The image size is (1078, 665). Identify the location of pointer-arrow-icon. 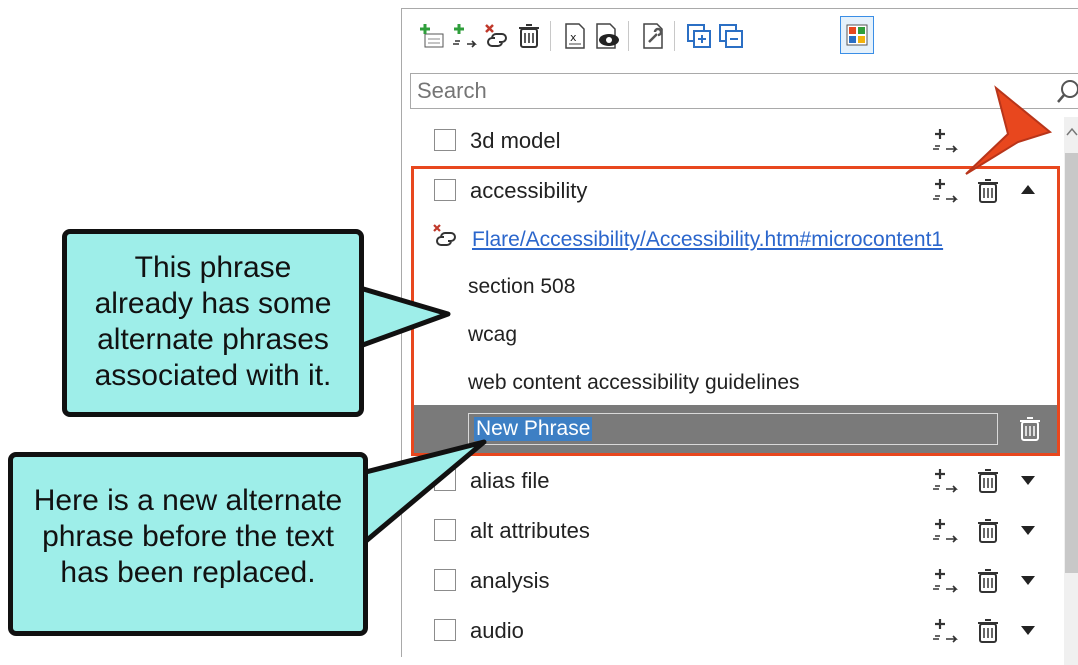
(1009, 130).